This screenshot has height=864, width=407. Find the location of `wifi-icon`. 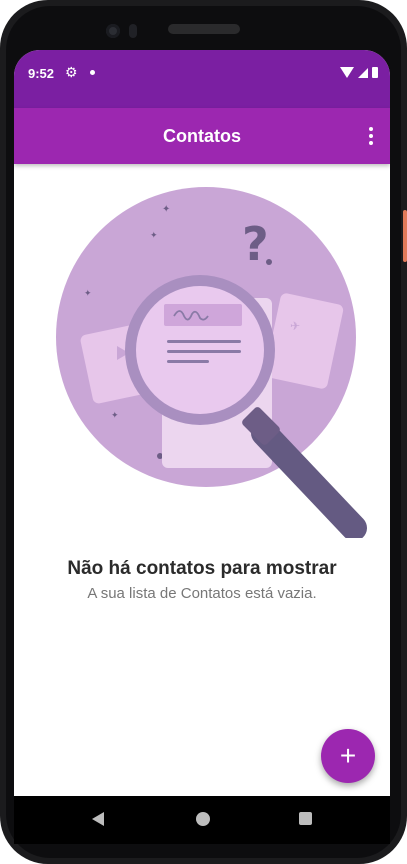

wifi-icon is located at coordinates (347, 72).